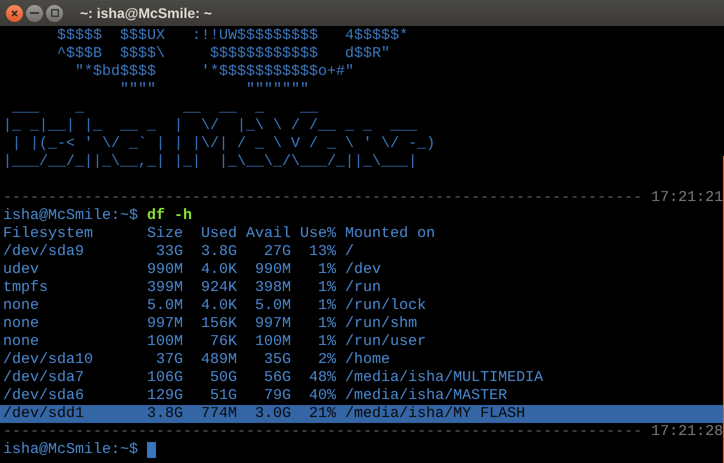 The height and width of the screenshot is (463, 724). Describe the element at coordinates (178, 251) in the screenshot. I see `output-line: /dev/sda9 33G 3.8G 27G 13% /` at that location.